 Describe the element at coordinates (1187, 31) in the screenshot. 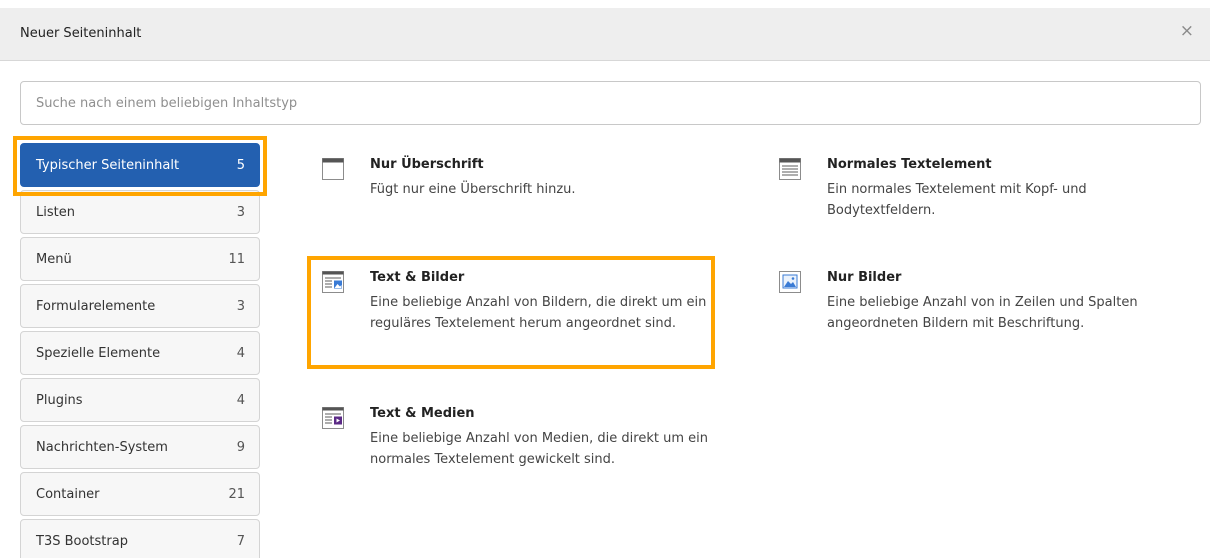

I see `close-icon: ×` at that location.